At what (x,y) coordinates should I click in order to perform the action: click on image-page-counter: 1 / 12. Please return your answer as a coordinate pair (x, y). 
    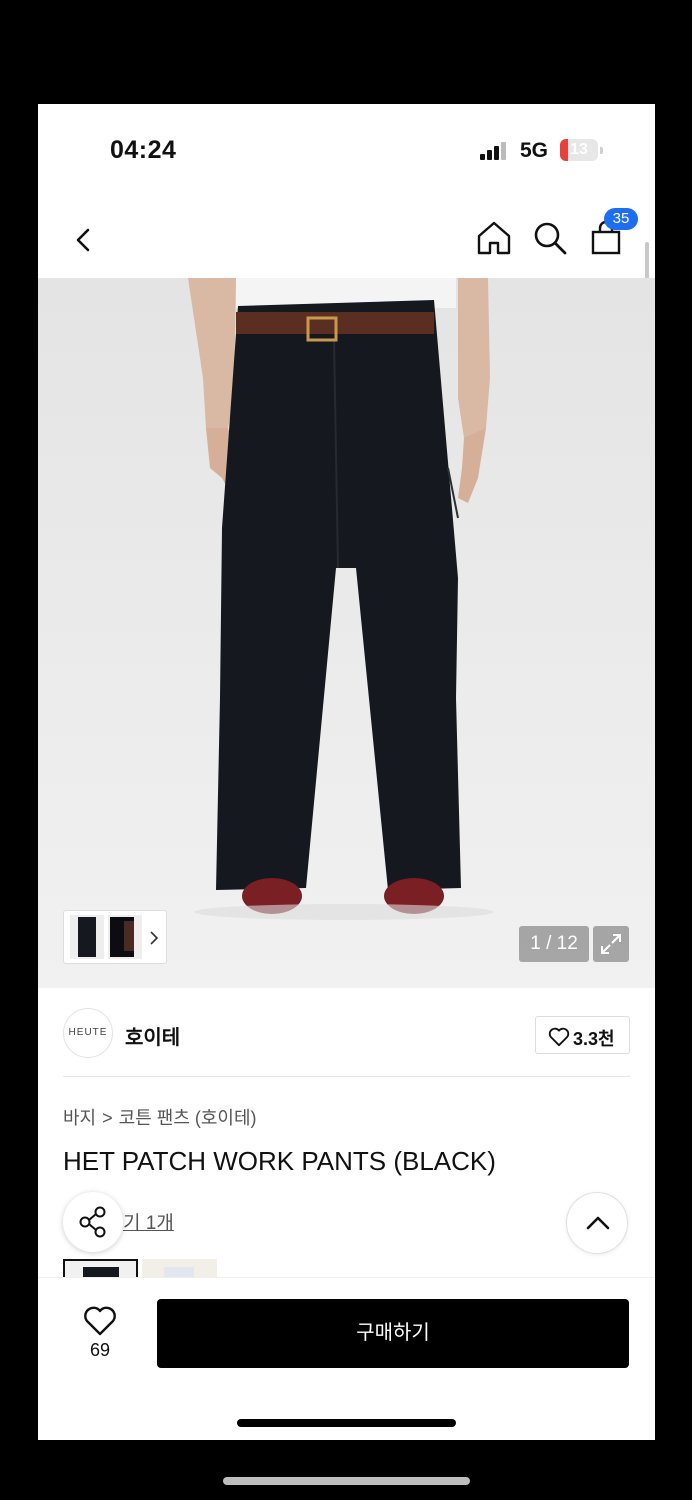
    Looking at the image, I should click on (554, 944).